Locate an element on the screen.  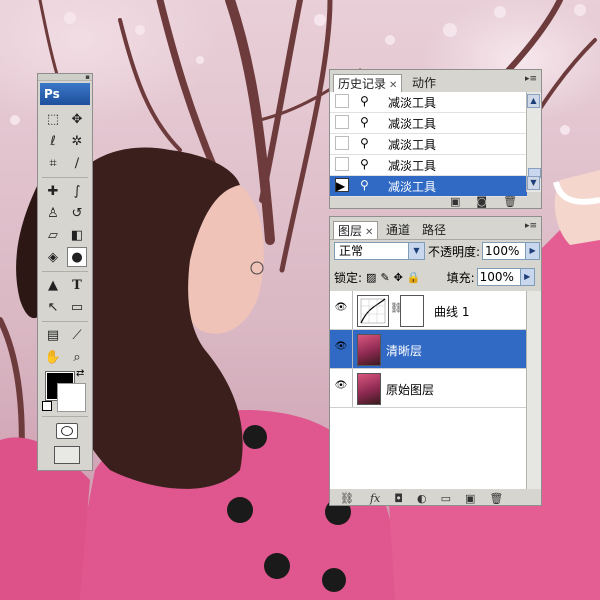
lock-transparency-icon: ▨ is located at coordinates (371, 277).